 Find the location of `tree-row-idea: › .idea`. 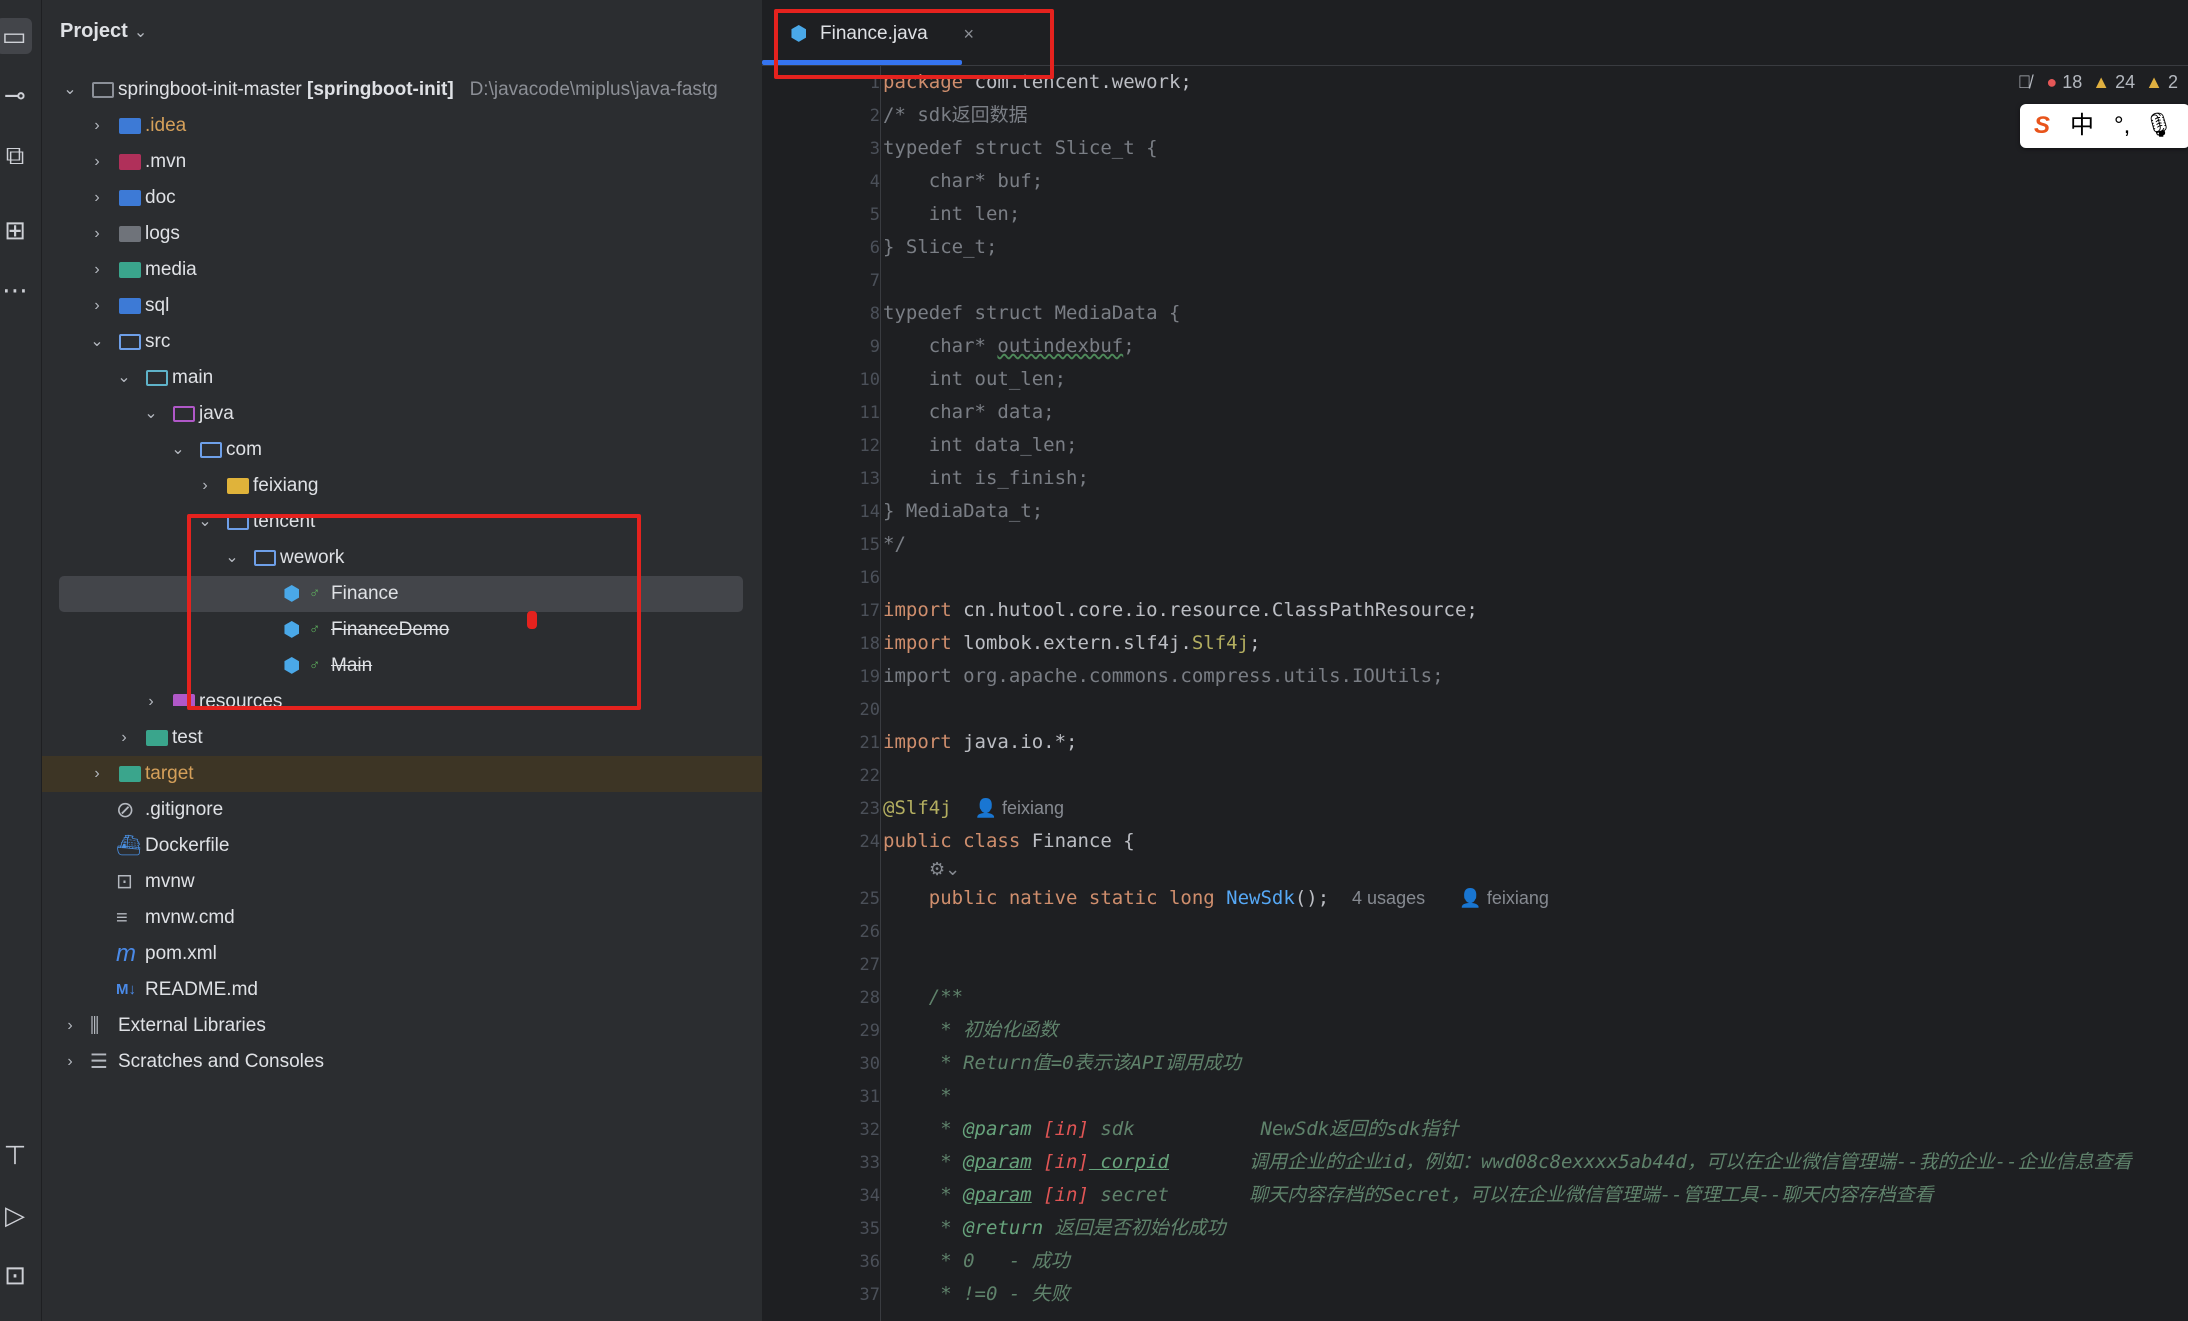

tree-row-idea: › .idea is located at coordinates (402, 126).